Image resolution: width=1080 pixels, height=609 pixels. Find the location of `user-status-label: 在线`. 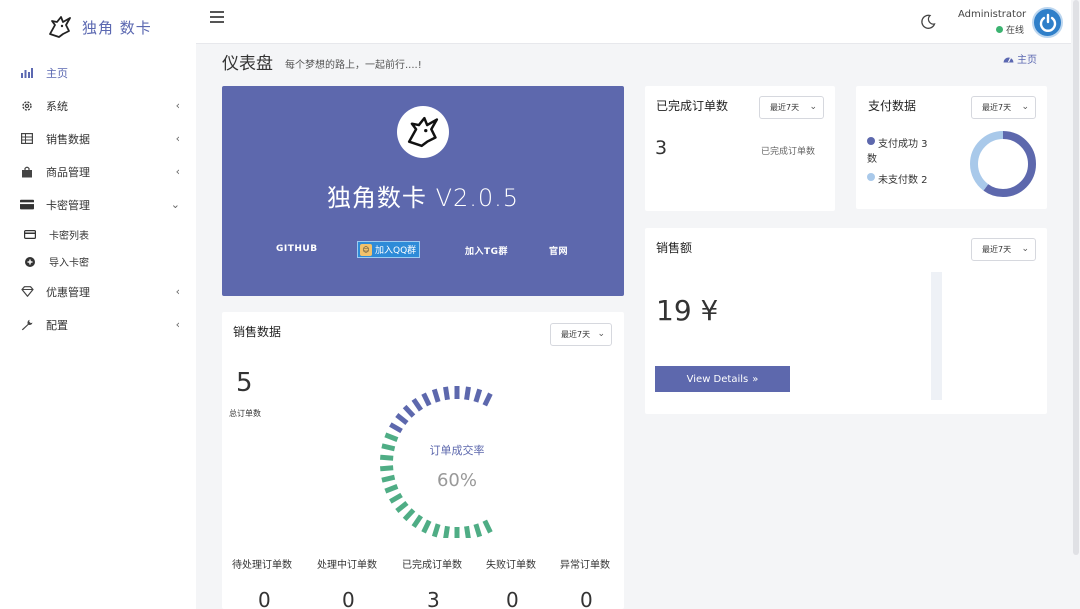

user-status-label: 在线 is located at coordinates (1015, 31).